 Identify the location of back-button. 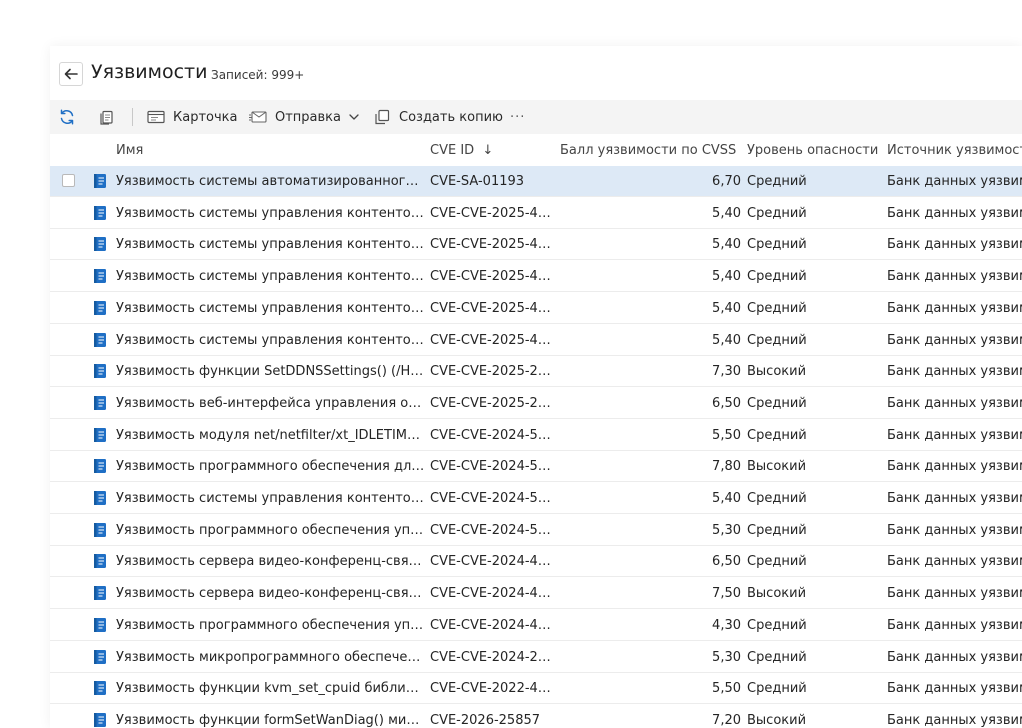
(71, 74).